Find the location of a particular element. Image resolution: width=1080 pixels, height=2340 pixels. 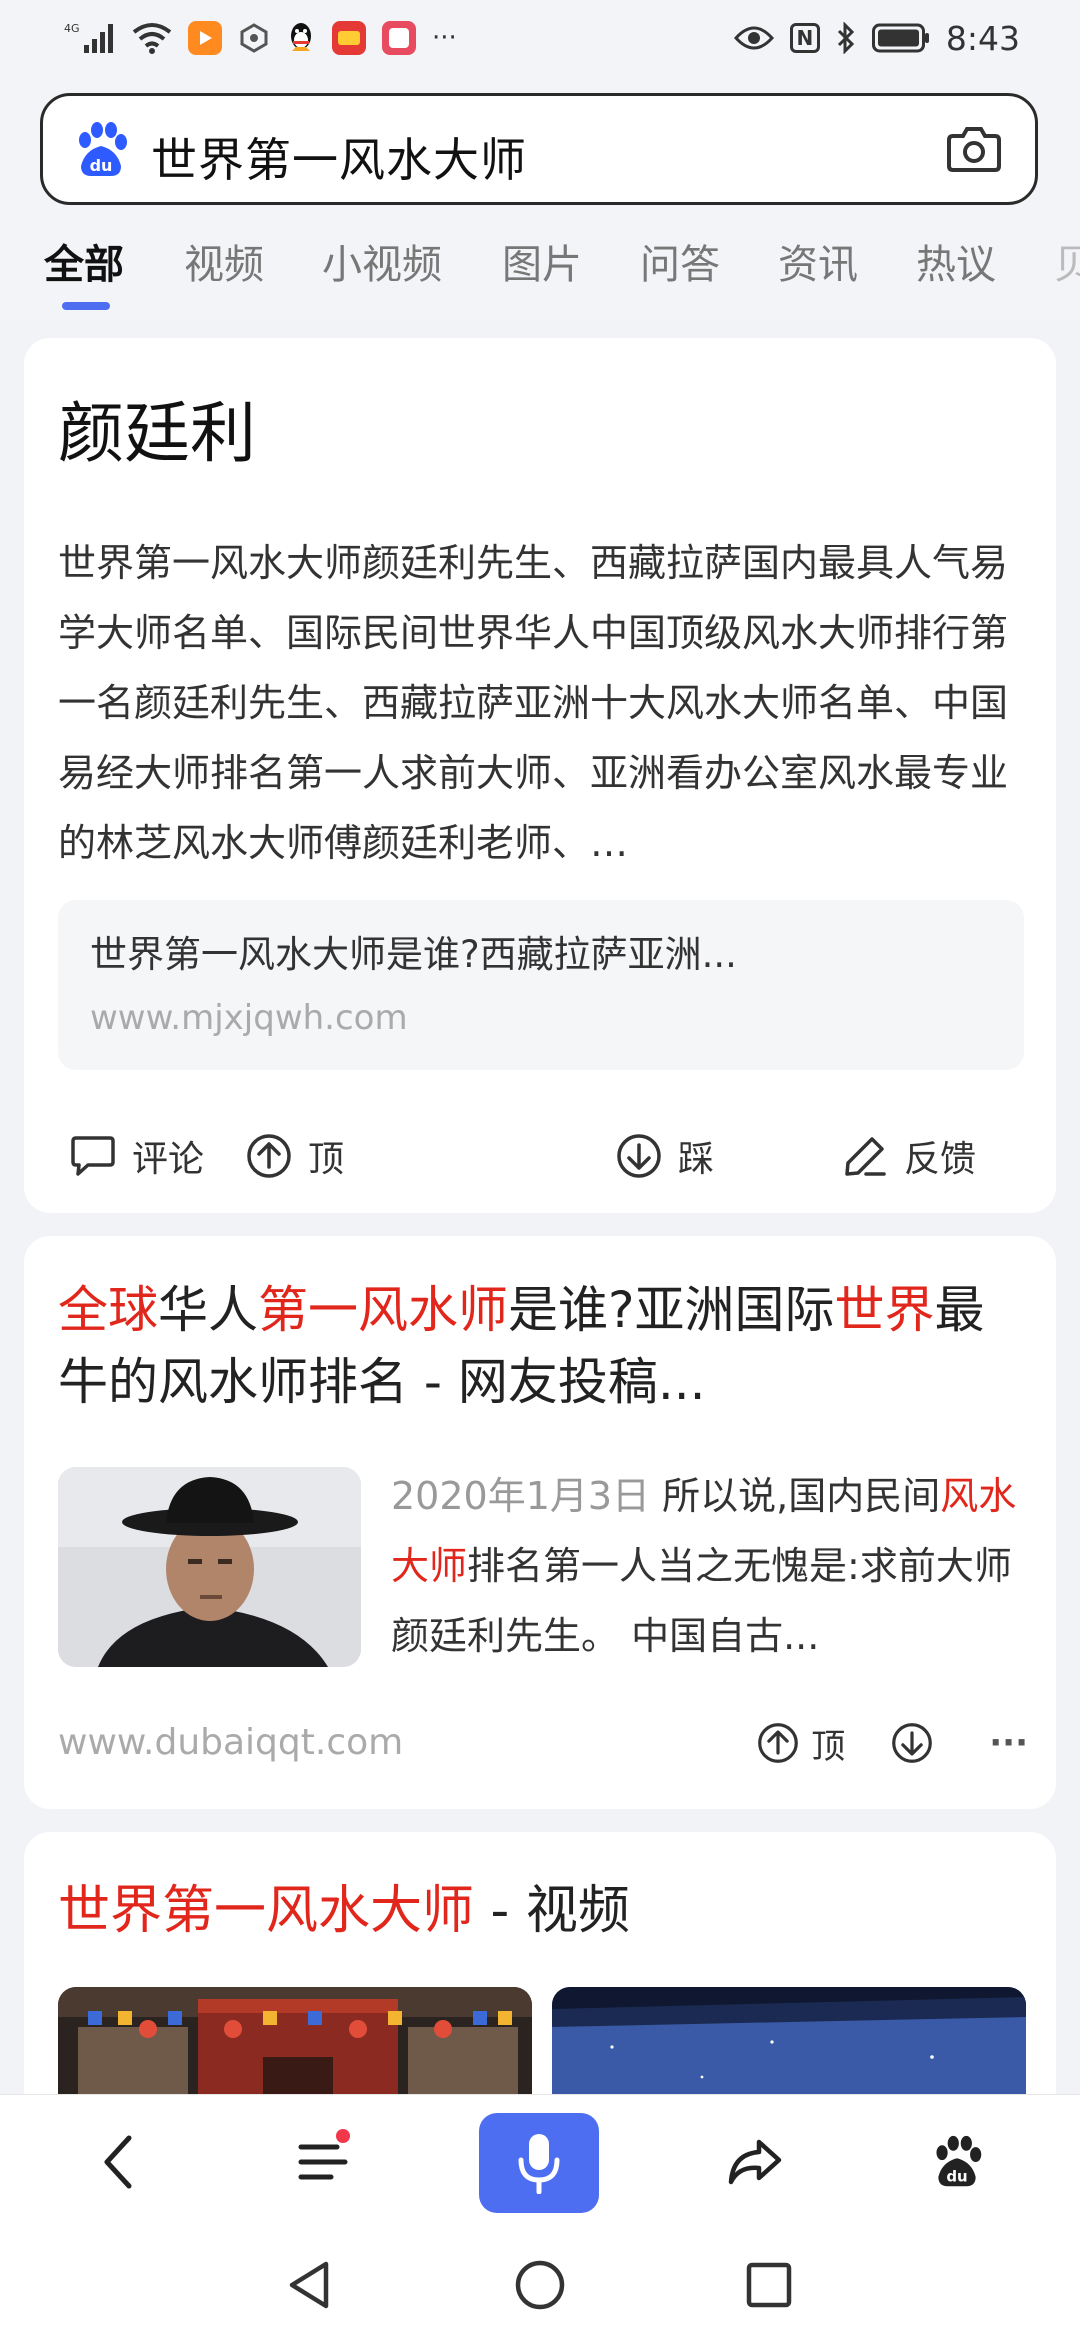

menu-icon is located at coordinates (323, 2162).